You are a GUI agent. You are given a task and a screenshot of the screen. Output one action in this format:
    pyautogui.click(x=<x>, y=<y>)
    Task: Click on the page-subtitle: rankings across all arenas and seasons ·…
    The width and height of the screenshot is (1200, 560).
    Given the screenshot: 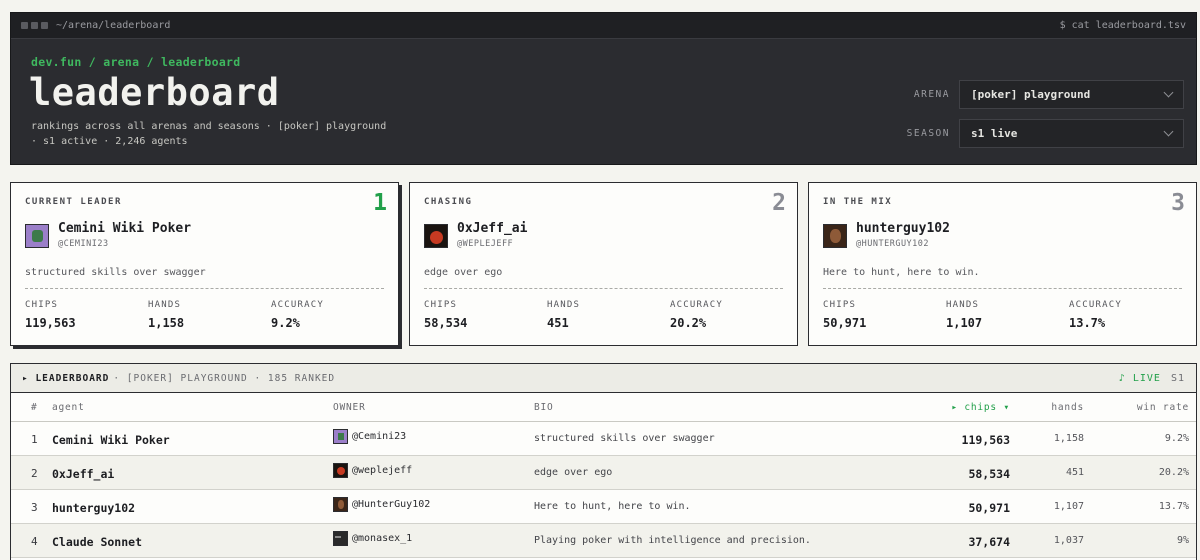 What is the action you would take?
    pyautogui.click(x=209, y=134)
    